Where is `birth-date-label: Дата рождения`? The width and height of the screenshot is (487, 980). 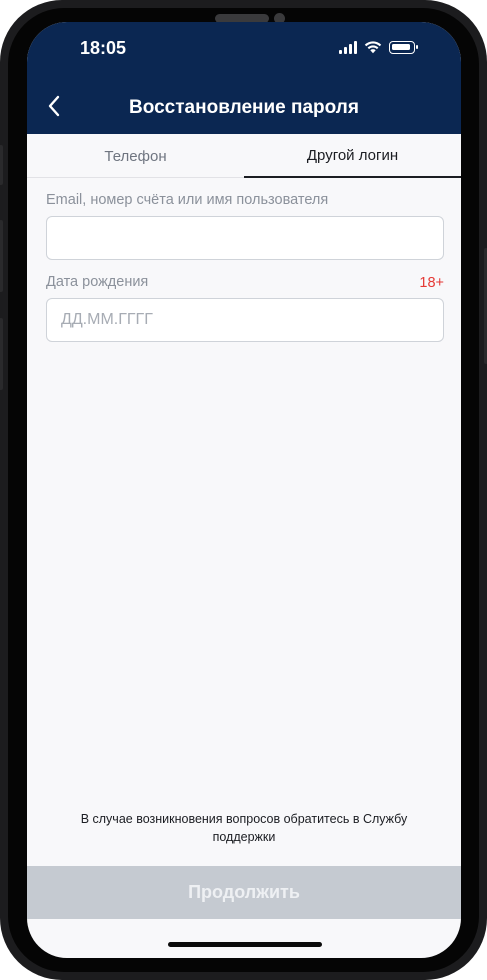 birth-date-label: Дата рождения is located at coordinates (97, 282).